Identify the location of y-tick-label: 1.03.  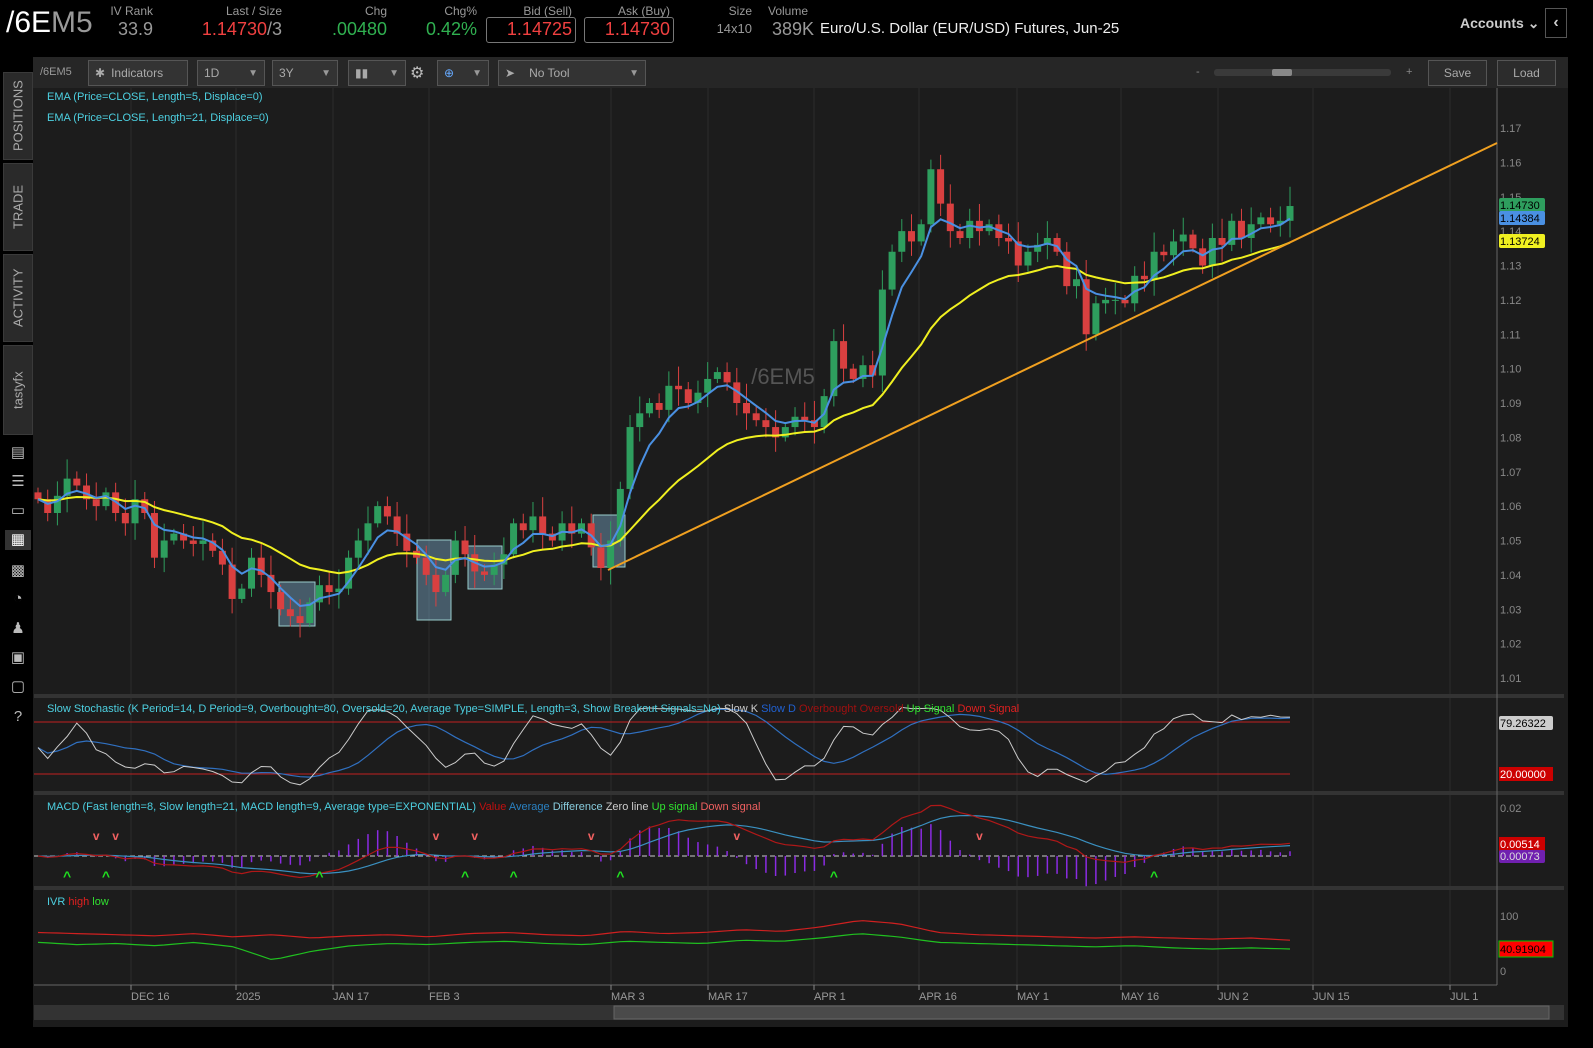
(1510, 610).